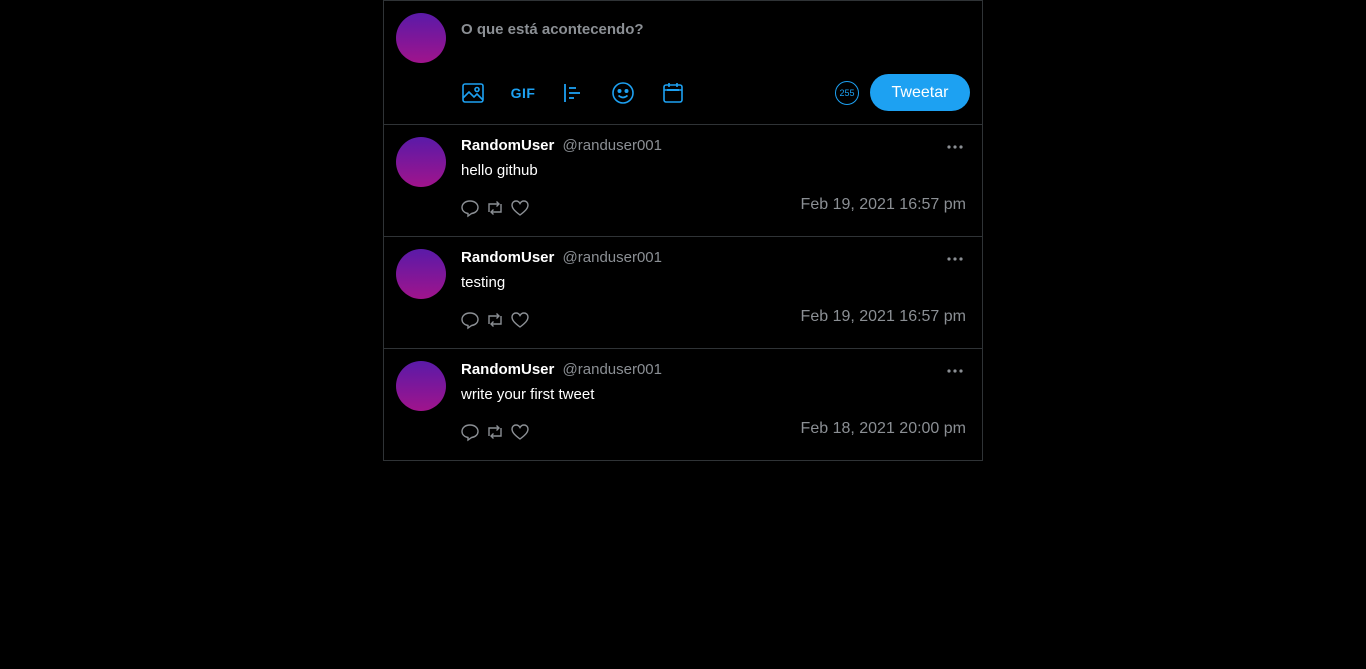 Image resolution: width=1366 pixels, height=669 pixels. Describe the element at coordinates (499, 170) in the screenshot. I see `tweet-text: hello github` at that location.